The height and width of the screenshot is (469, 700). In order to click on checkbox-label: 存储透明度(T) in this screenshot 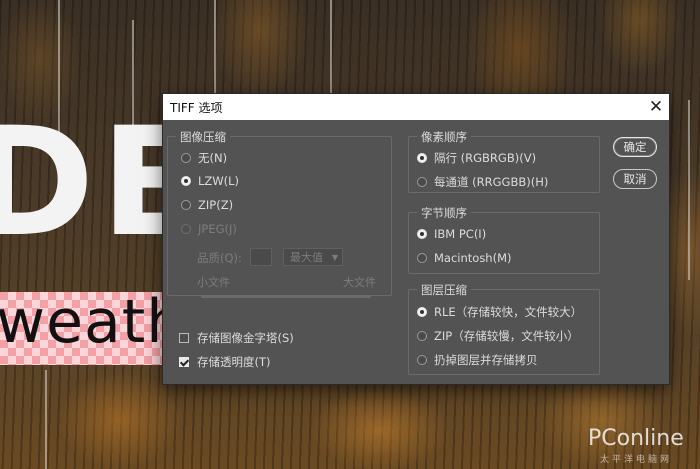, I will do `click(234, 362)`.